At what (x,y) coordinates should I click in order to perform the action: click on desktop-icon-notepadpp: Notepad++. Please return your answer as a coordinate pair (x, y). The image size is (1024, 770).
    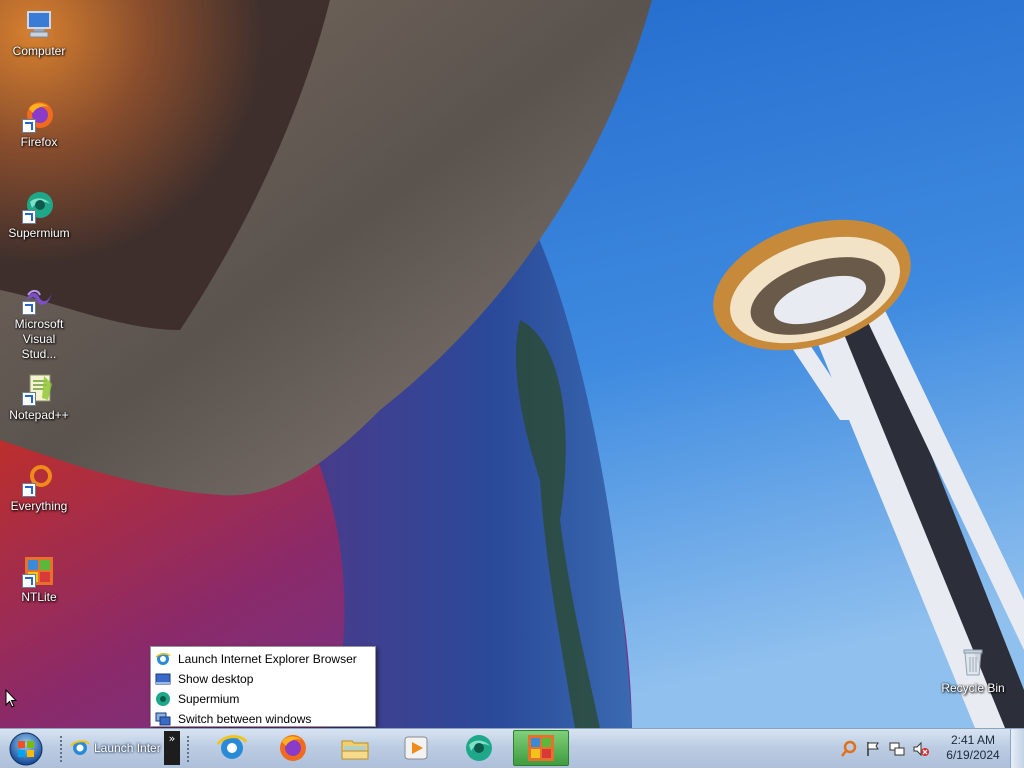
    Looking at the image, I should click on (39, 397).